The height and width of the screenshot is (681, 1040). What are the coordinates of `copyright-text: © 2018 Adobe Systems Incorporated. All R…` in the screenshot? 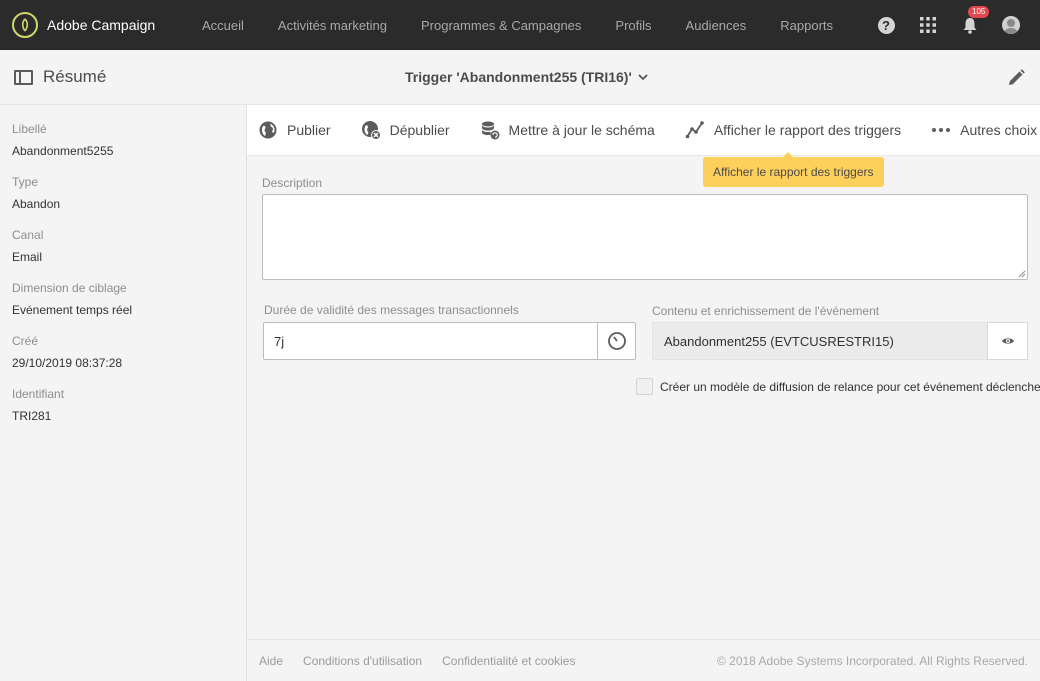 It's located at (872, 660).